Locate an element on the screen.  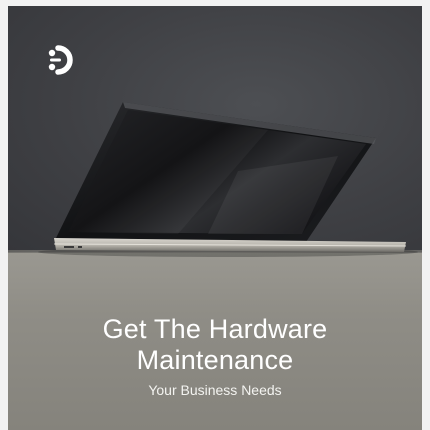
subheadline: Your Business Needs is located at coordinates (215, 390).